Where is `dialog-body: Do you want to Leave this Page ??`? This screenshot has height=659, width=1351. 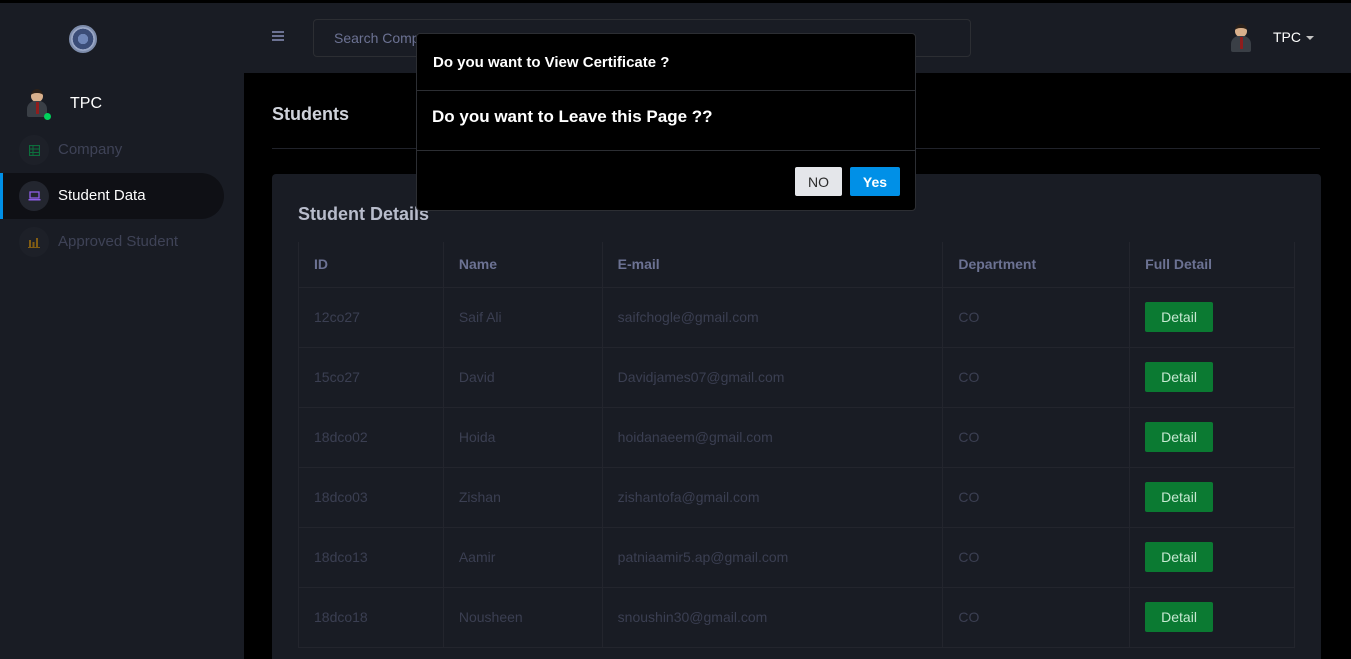 dialog-body: Do you want to Leave this Page ?? is located at coordinates (666, 121).